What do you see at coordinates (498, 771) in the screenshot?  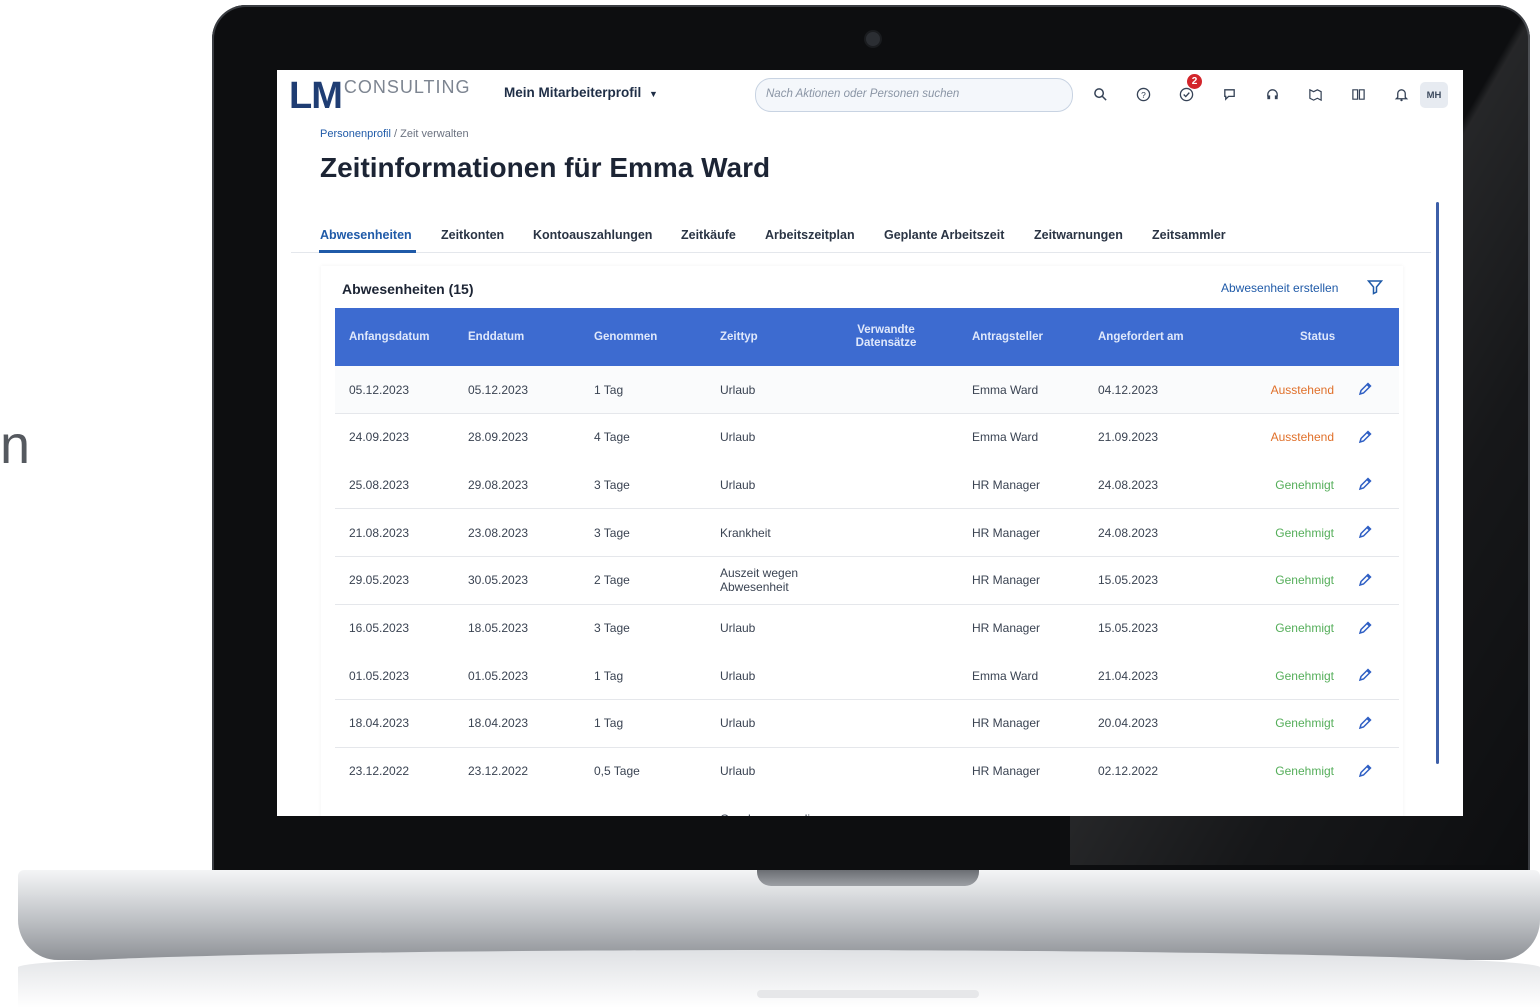 I see `cell-end-date: 23.12.2022` at bounding box center [498, 771].